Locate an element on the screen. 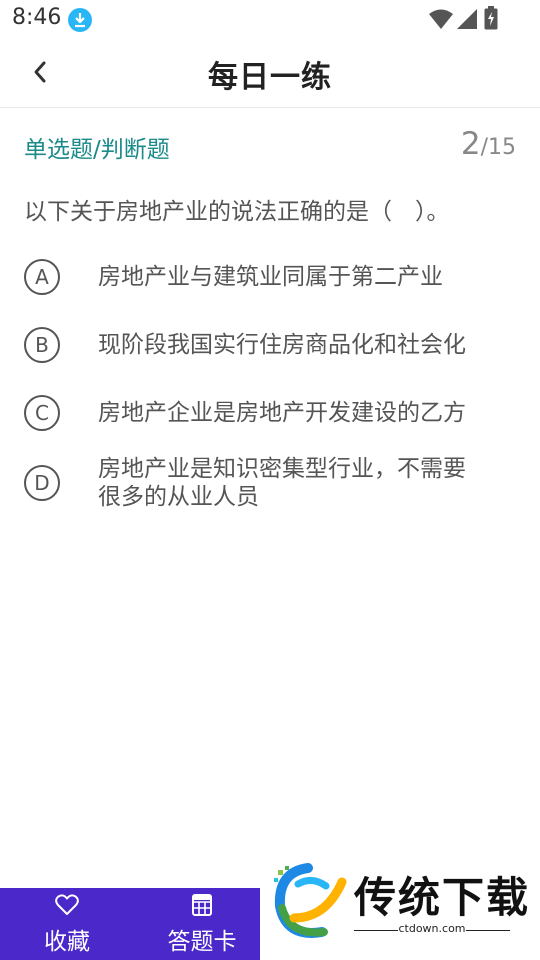 The width and height of the screenshot is (540, 960). question-progress: 2/15 is located at coordinates (488, 144).